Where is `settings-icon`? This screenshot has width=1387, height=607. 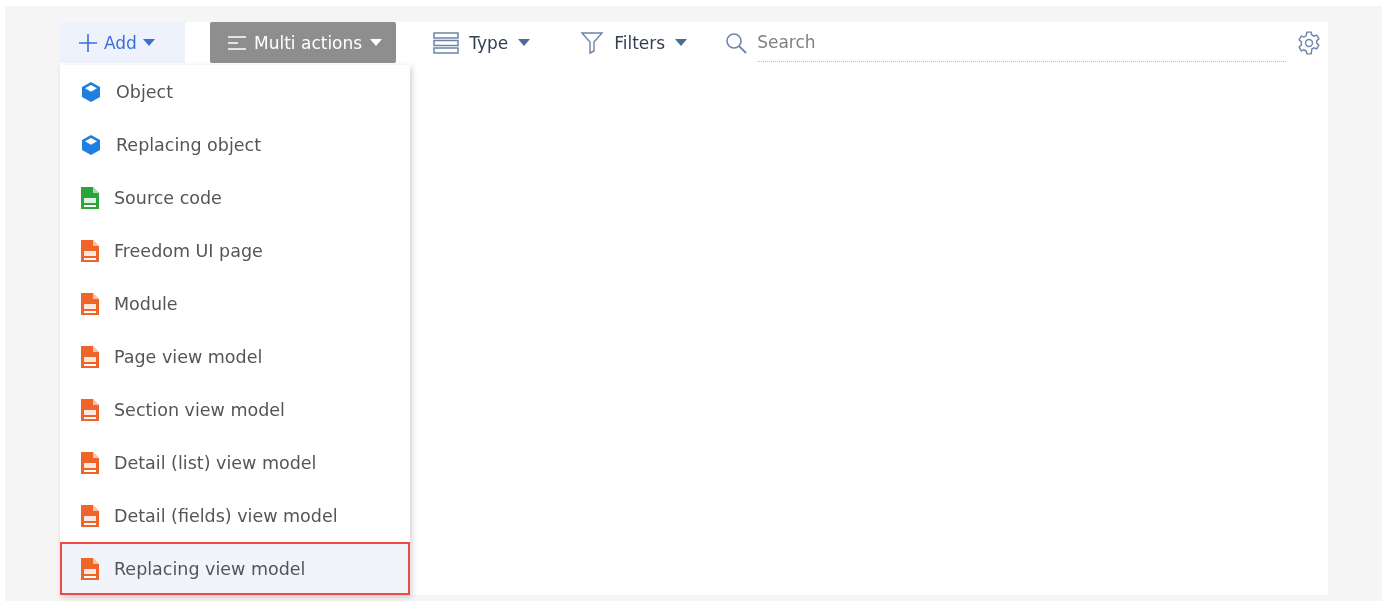
settings-icon is located at coordinates (1309, 42).